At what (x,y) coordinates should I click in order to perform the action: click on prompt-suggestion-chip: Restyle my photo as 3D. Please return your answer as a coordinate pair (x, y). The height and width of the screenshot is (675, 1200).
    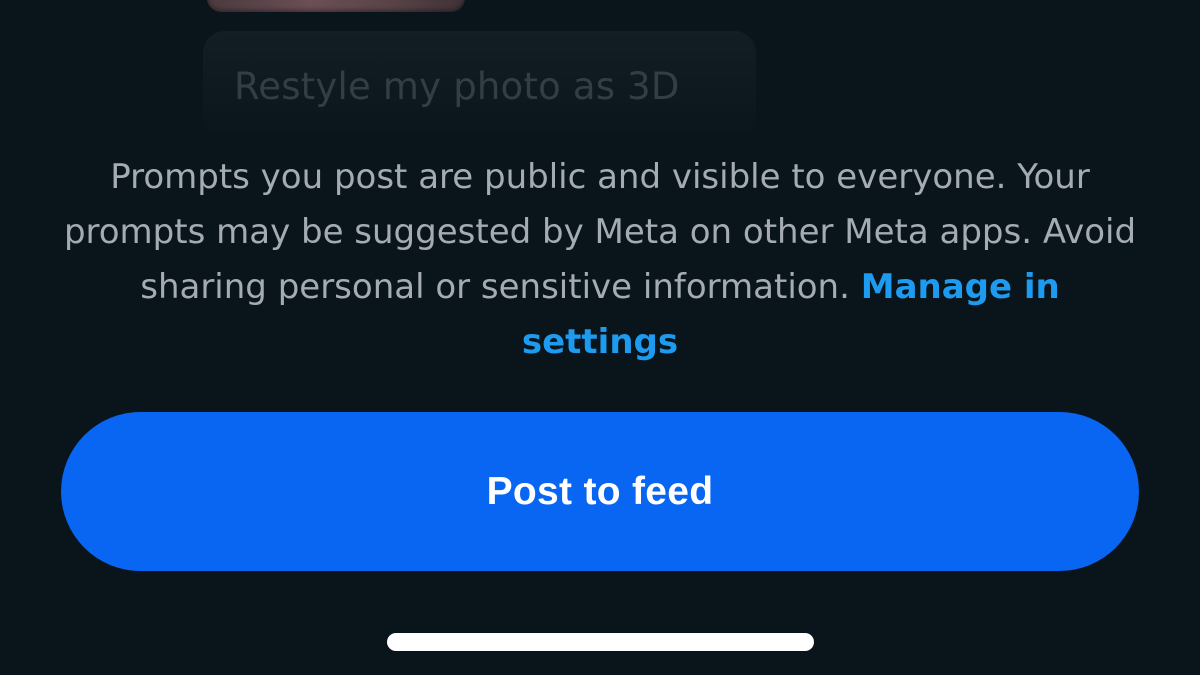
    Looking at the image, I should click on (479, 86).